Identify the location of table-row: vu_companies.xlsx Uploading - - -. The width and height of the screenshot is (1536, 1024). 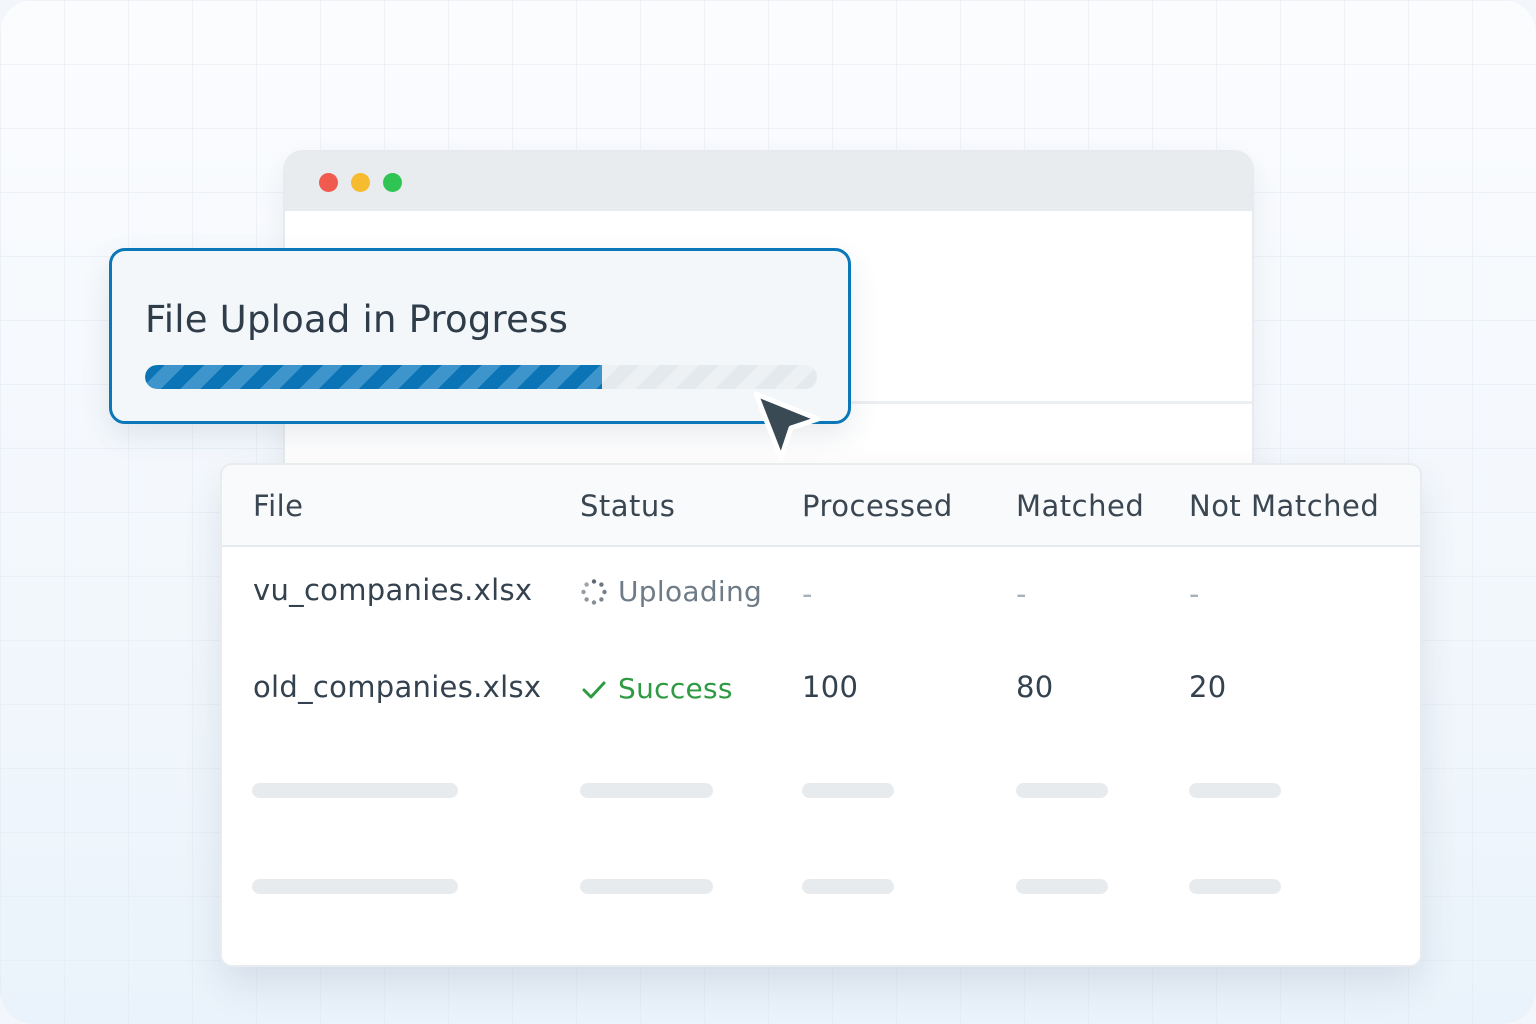
(821, 608).